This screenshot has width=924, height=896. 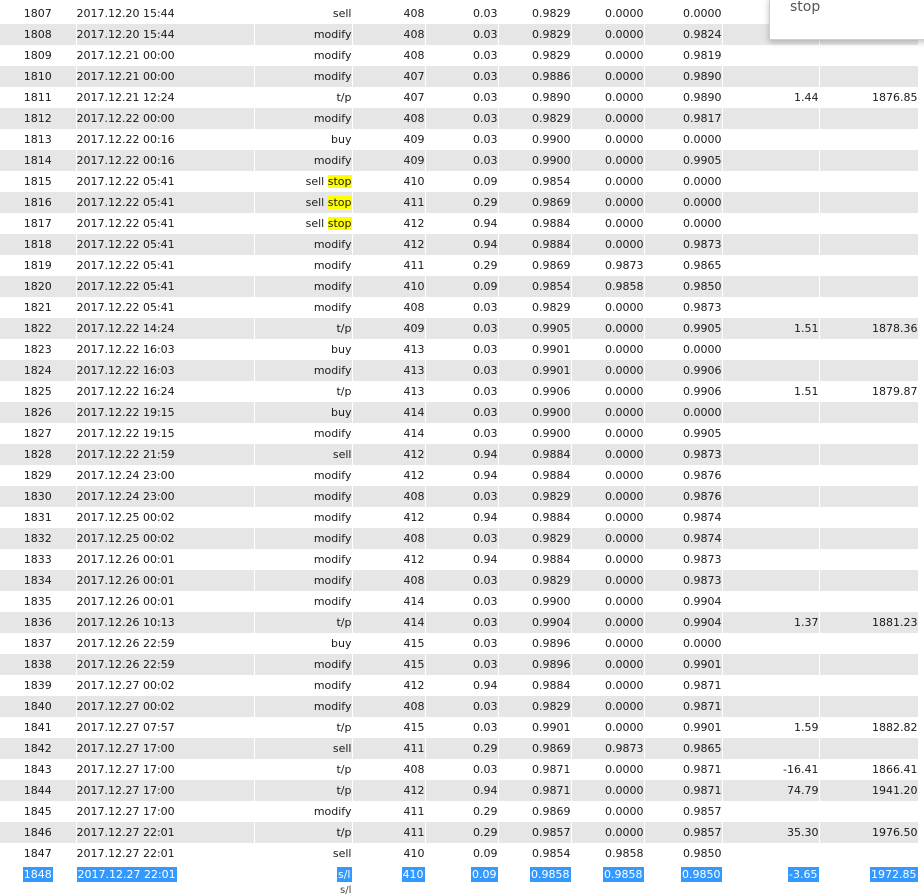 What do you see at coordinates (535, 286) in the screenshot?
I see `row-price: 0.9854` at bounding box center [535, 286].